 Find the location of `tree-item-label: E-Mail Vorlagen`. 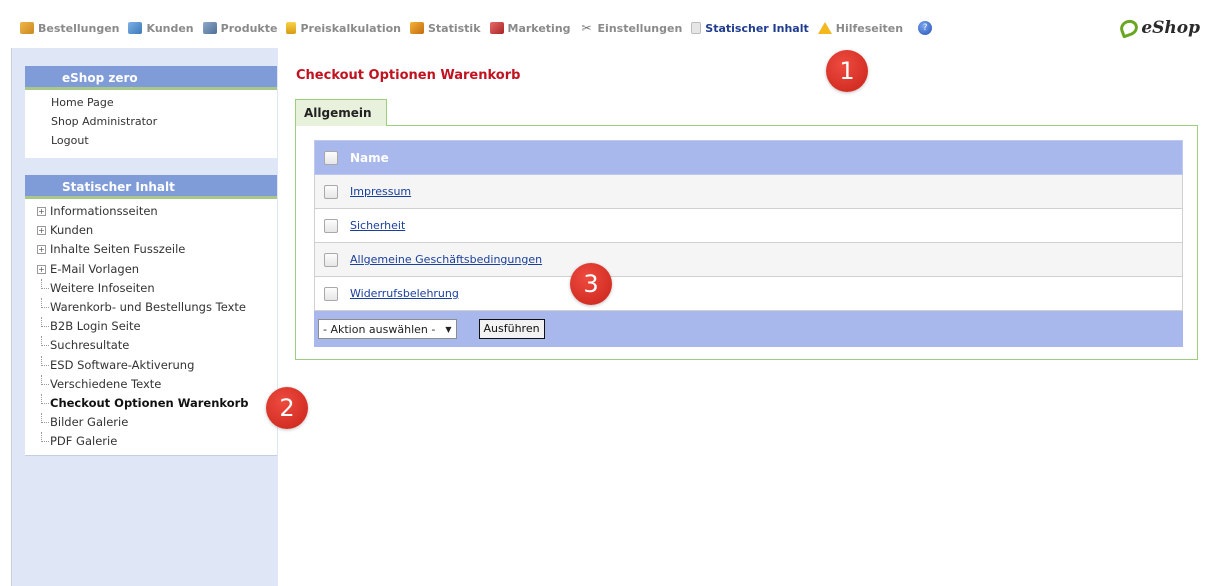

tree-item-label: E-Mail Vorlagen is located at coordinates (95, 268).